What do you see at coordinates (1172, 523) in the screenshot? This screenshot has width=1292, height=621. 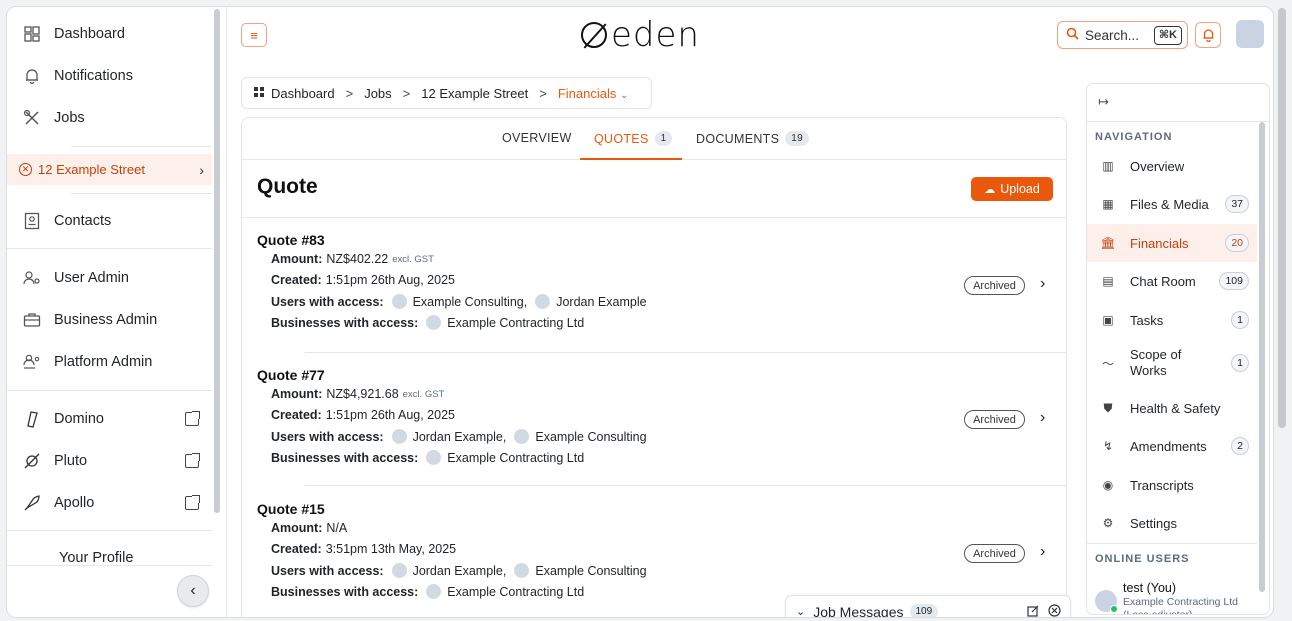 I see `nav-item-settings: ⚙ Settings` at bounding box center [1172, 523].